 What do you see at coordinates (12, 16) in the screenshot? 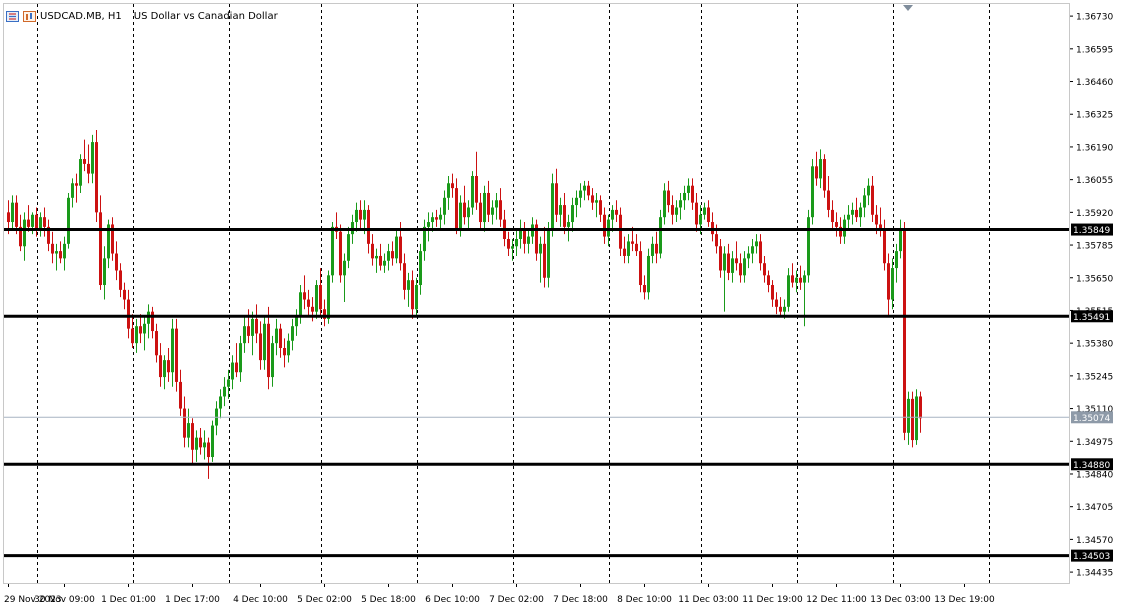
I see `chart-type-icon` at bounding box center [12, 16].